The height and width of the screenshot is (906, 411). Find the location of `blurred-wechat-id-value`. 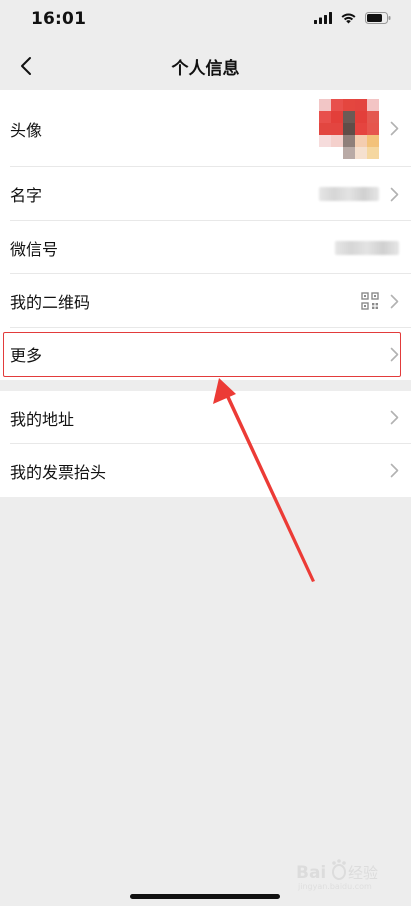

blurred-wechat-id-value is located at coordinates (367, 247).